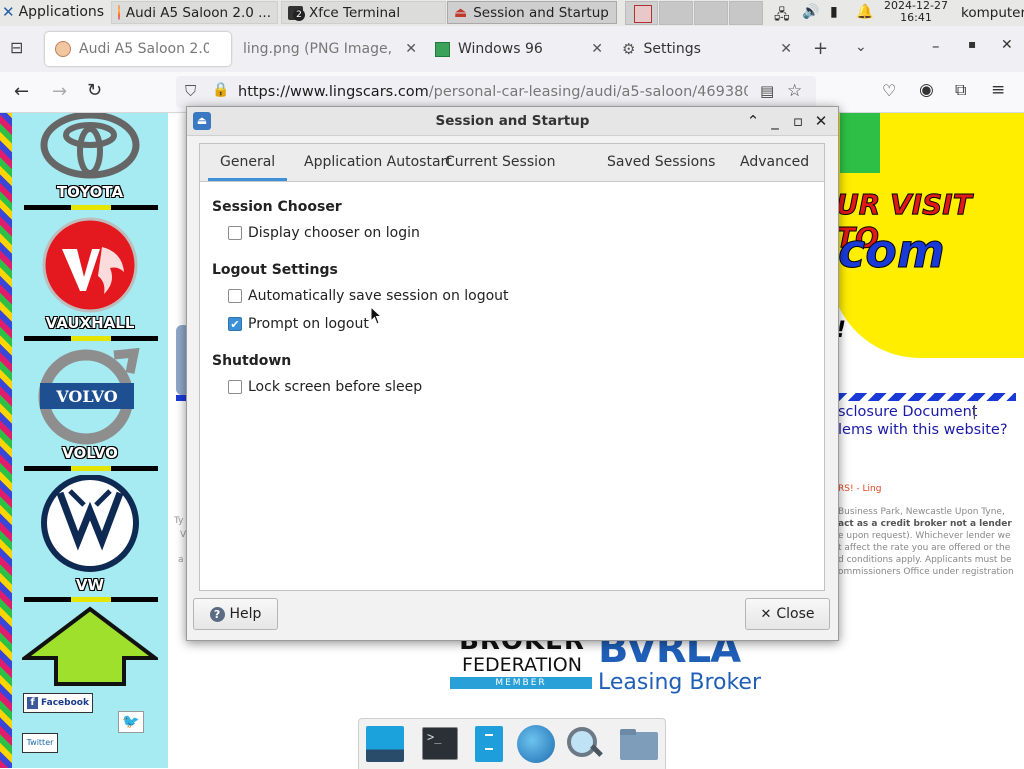 This screenshot has width=1024, height=769. What do you see at coordinates (521, 683) in the screenshot?
I see `broker-member-ribbon: MEMBER` at bounding box center [521, 683].